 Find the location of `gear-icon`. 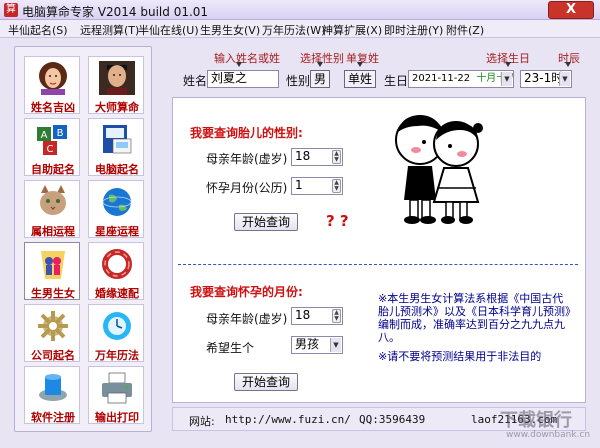

gear-icon is located at coordinates (53, 326).